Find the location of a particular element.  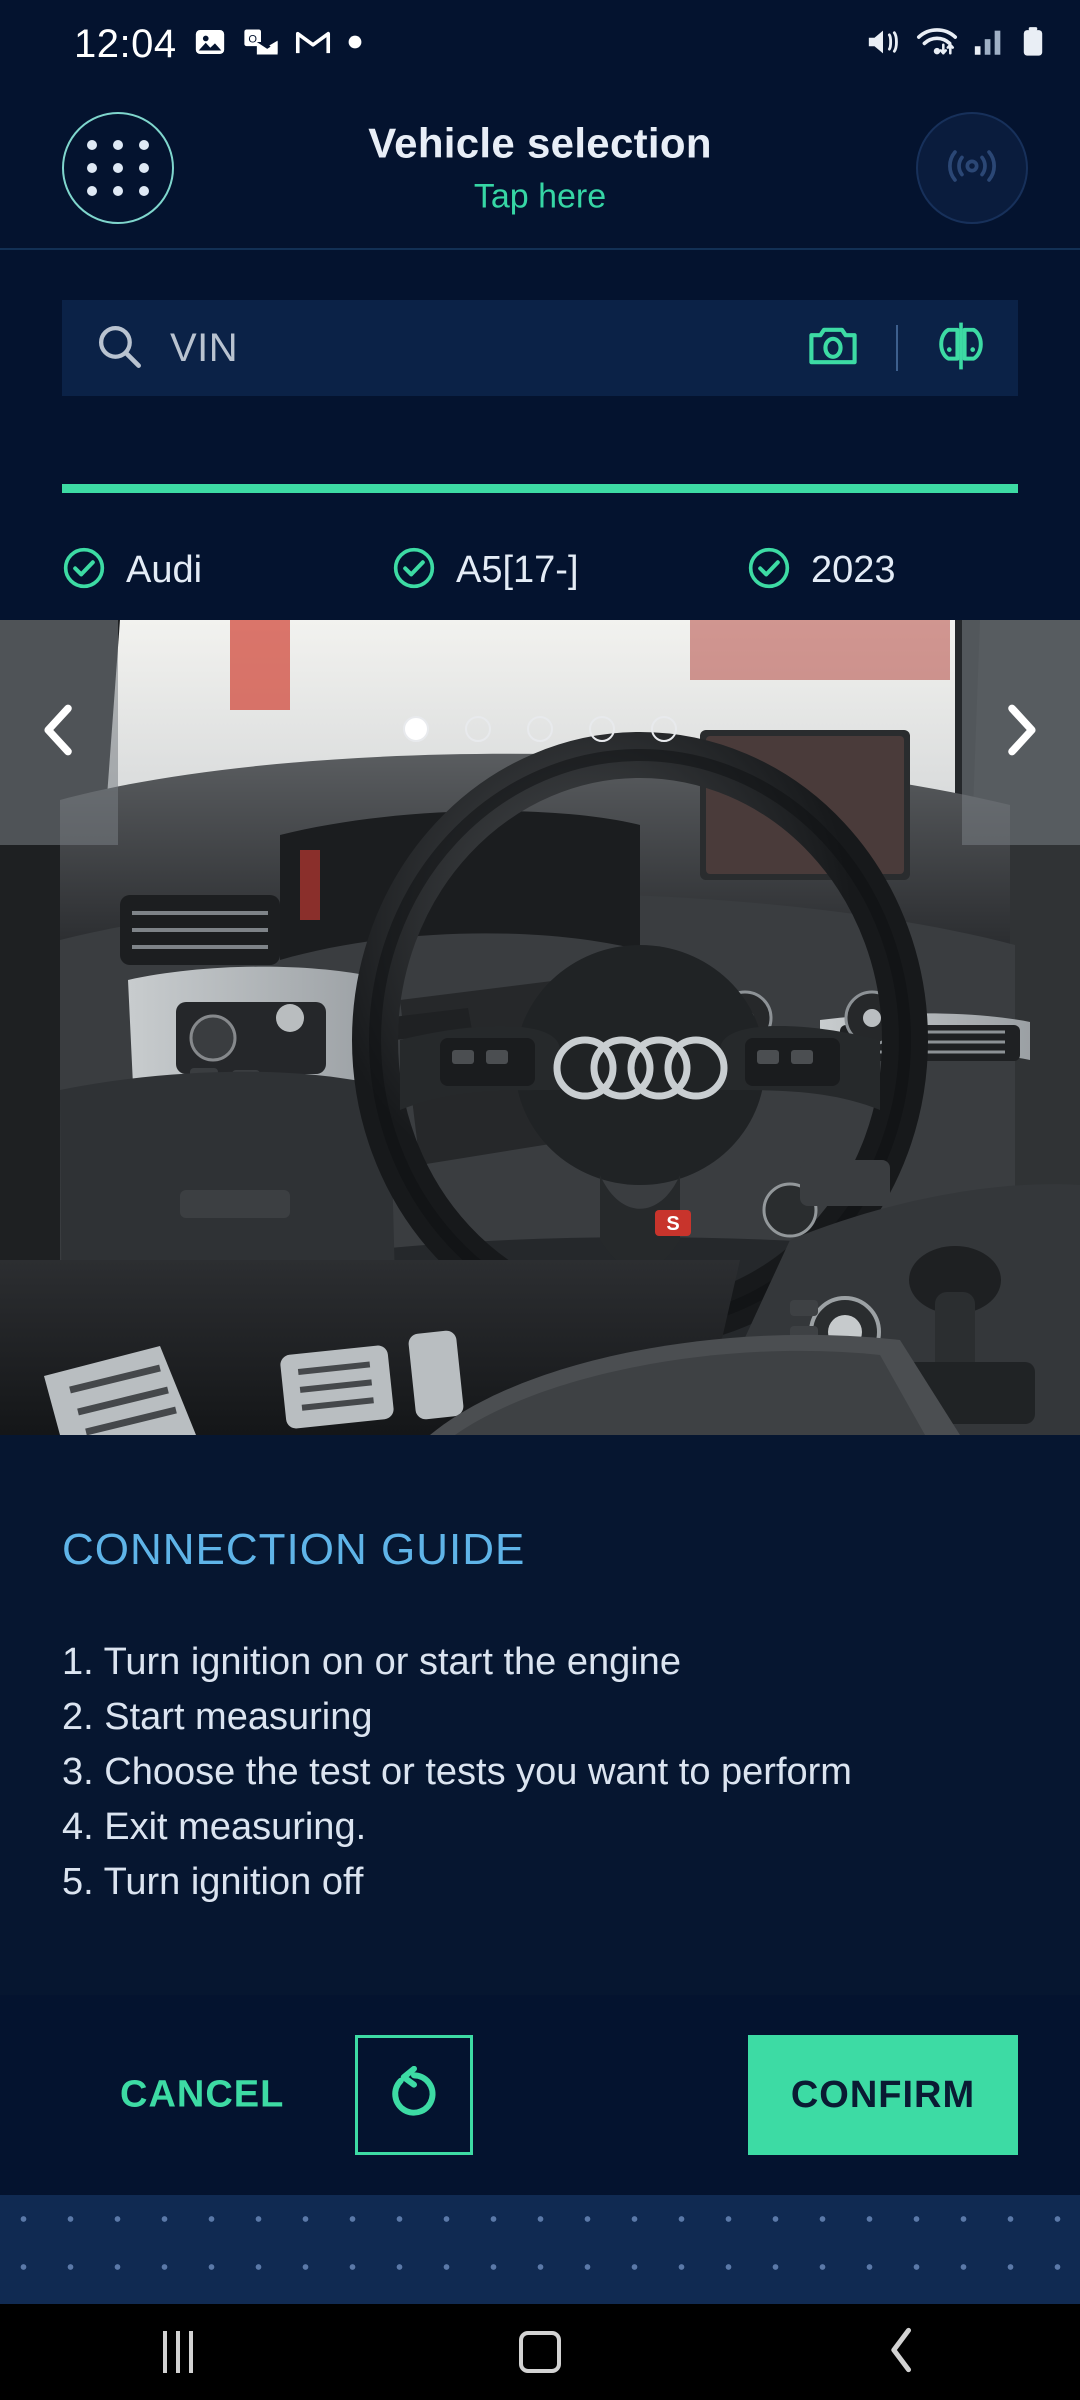

android-navigation-bar is located at coordinates (540, 2352).